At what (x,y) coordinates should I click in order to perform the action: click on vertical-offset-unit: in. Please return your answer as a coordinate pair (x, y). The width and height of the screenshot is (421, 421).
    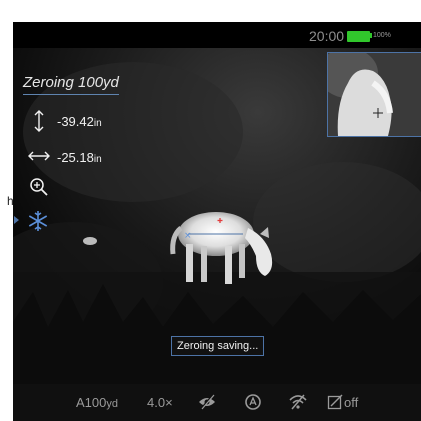
    Looking at the image, I should click on (97, 123).